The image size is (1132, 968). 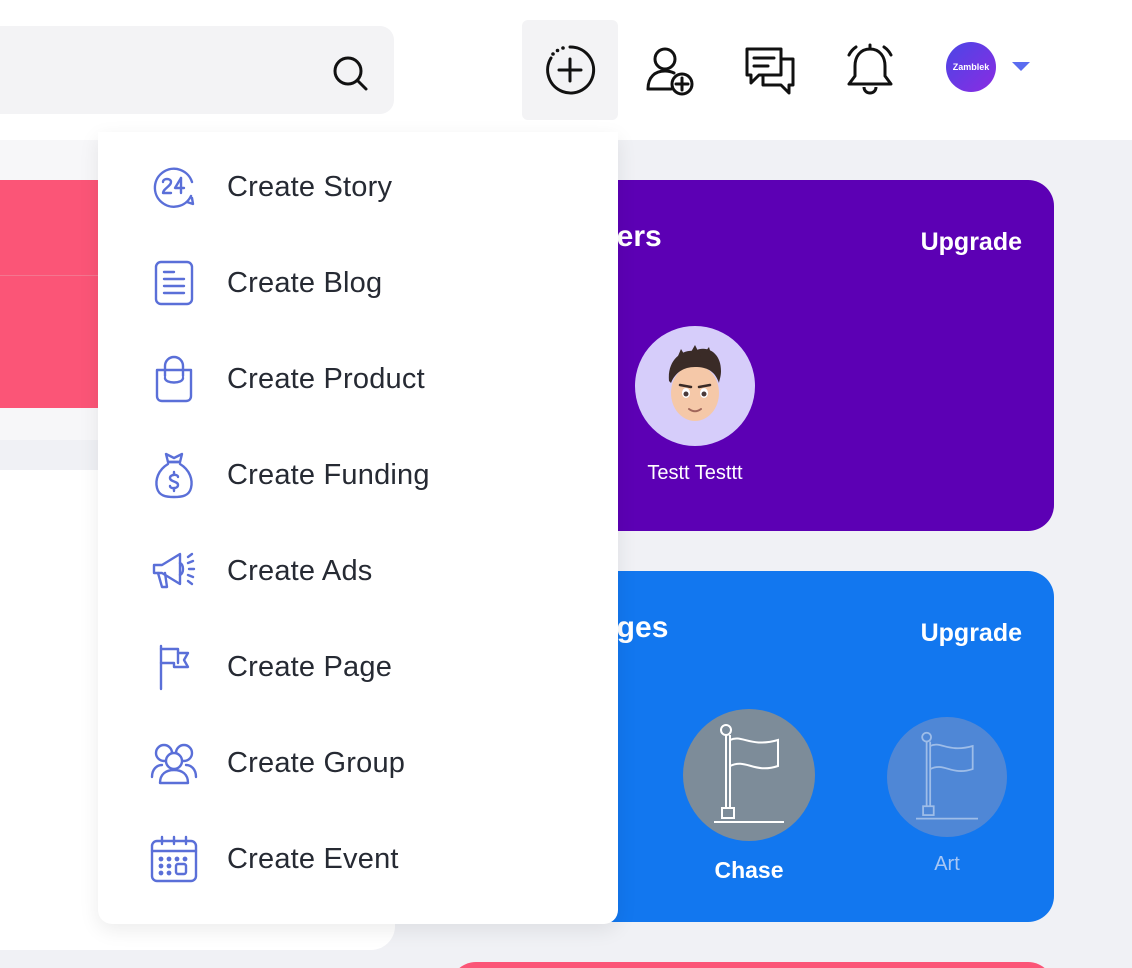 I want to click on memoji-avatar-icon, so click(x=694, y=383).